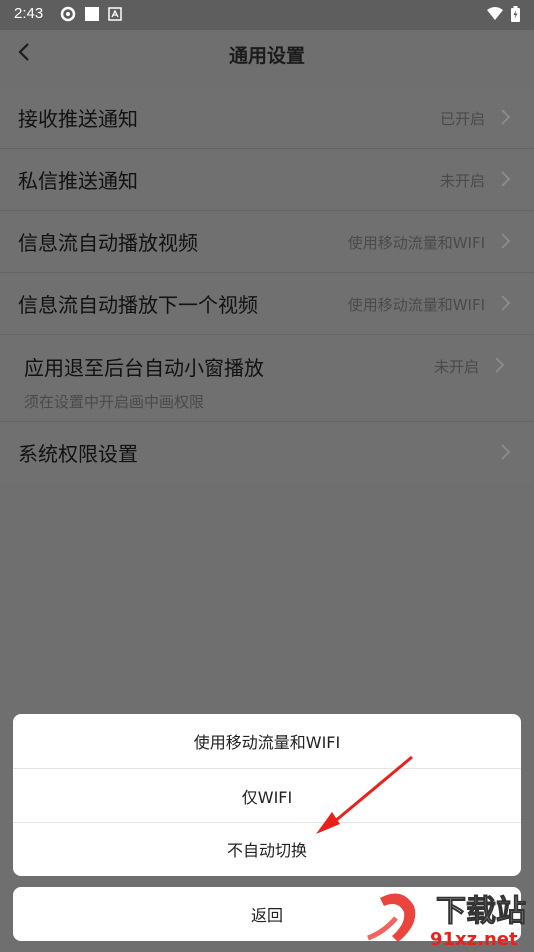 This screenshot has width=534, height=952. I want to click on row-label: 信息流自动播放视频, so click(108, 243).